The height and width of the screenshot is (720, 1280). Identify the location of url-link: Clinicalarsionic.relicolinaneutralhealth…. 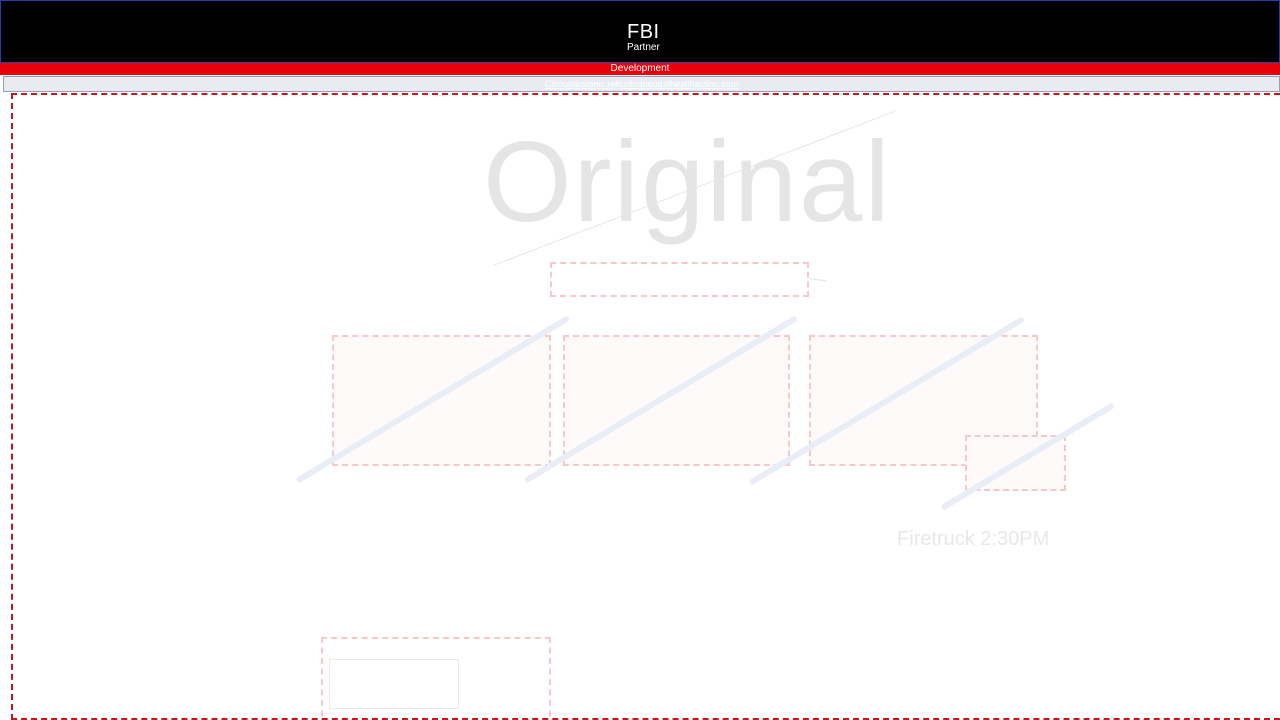
(641, 84).